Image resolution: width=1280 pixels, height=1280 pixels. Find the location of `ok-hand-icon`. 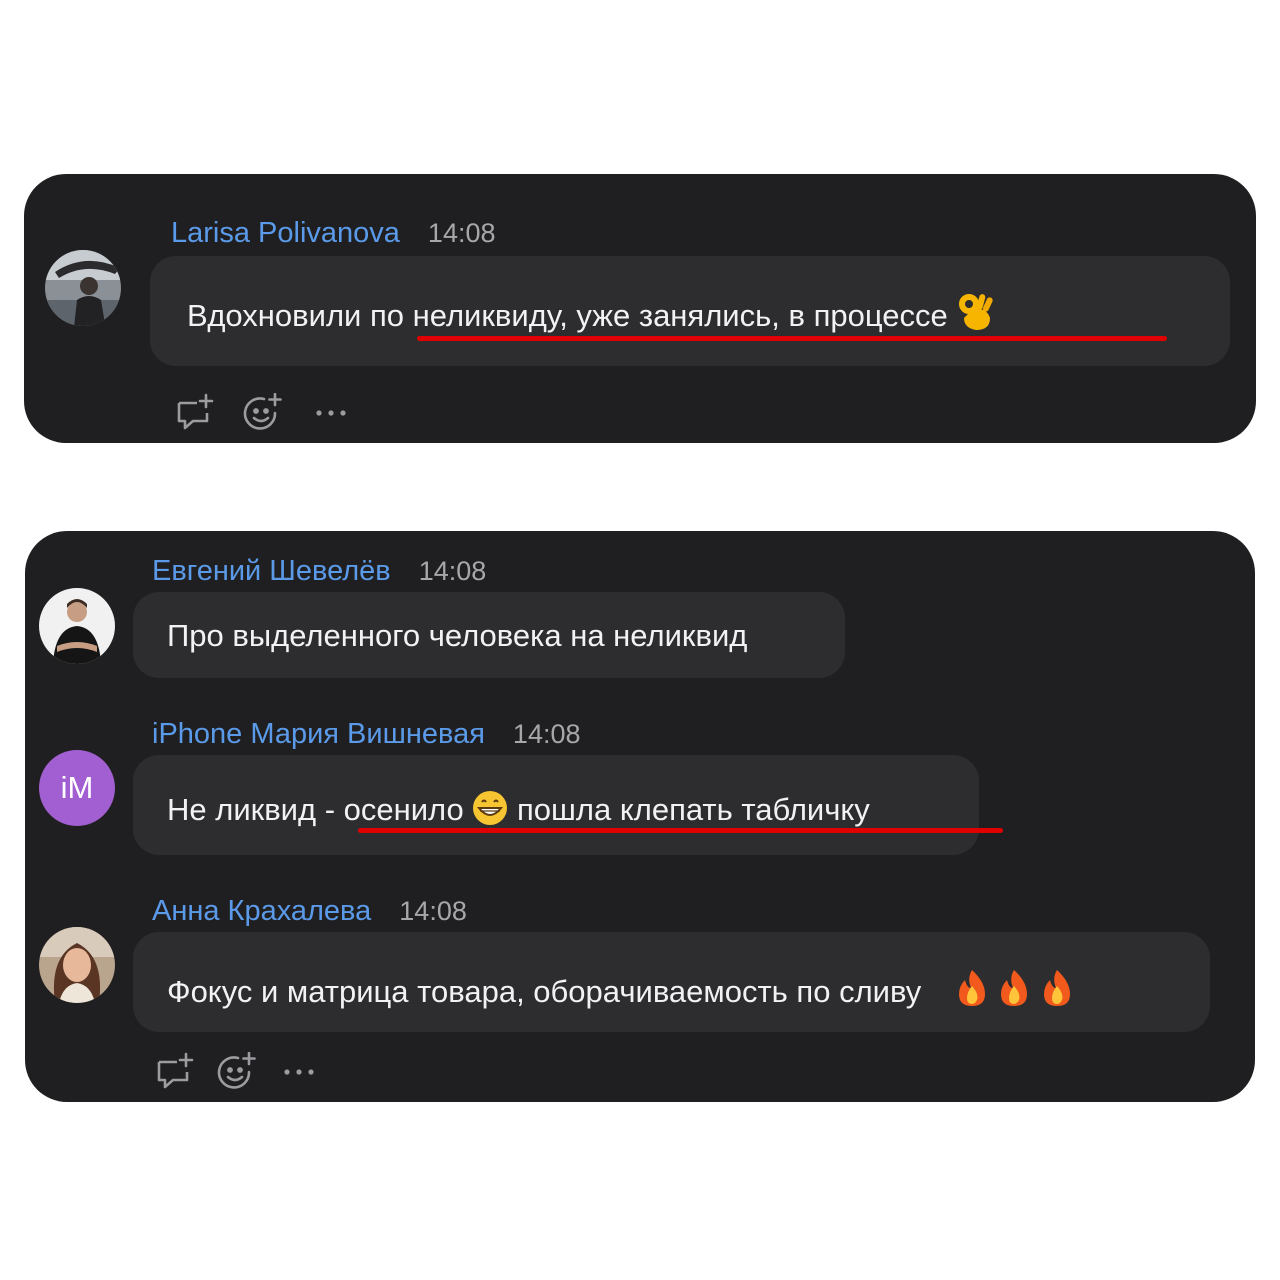

ok-hand-icon is located at coordinates (975, 316).